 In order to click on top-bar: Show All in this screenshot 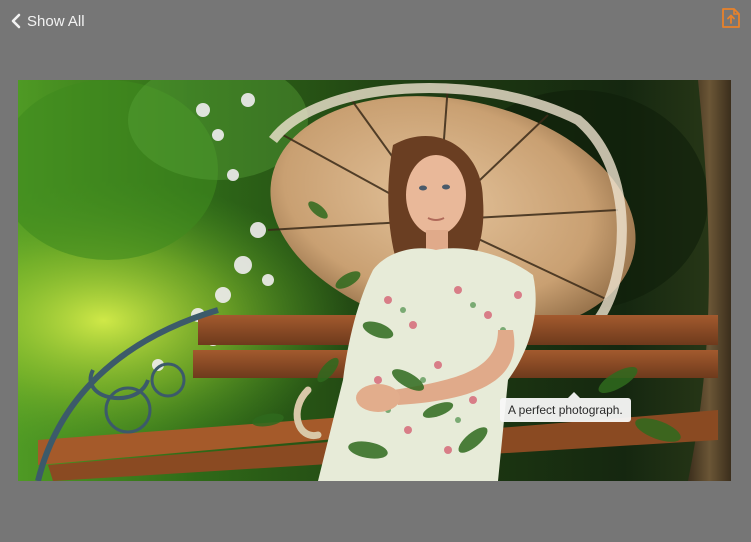, I will do `click(375, 20)`.